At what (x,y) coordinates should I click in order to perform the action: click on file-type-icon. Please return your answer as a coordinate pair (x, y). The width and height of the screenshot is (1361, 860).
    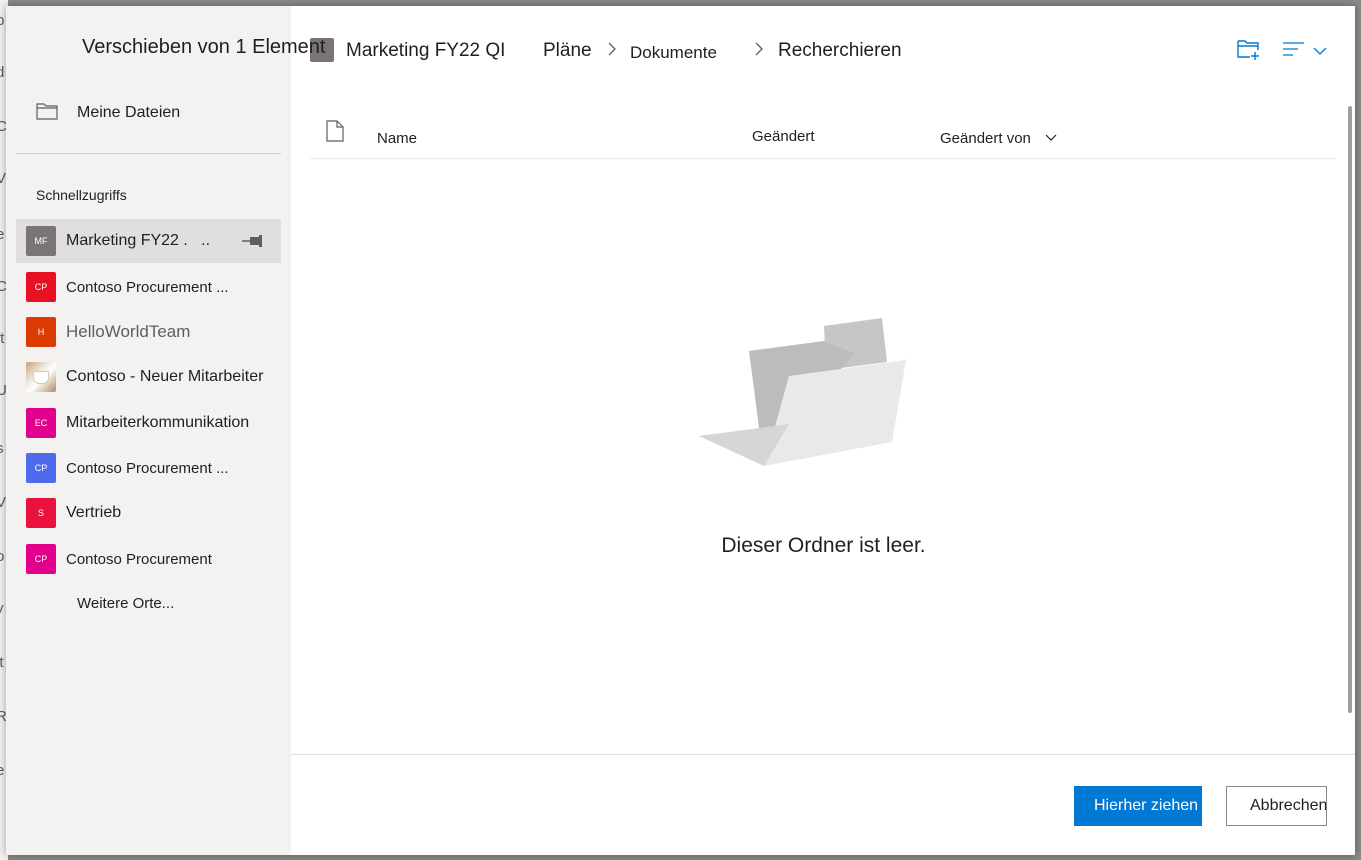
    Looking at the image, I should click on (335, 133).